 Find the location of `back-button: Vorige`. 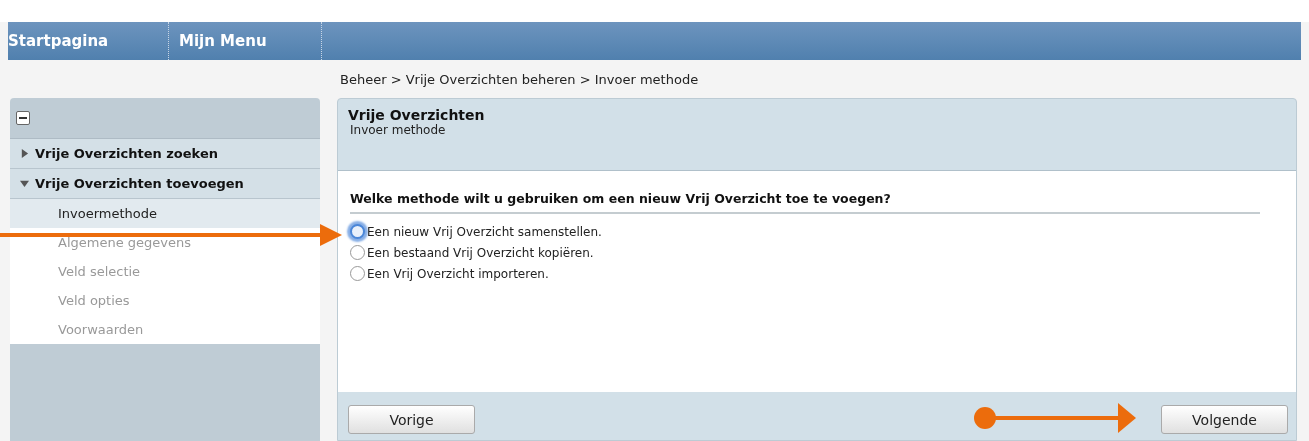

back-button: Vorige is located at coordinates (411, 419).